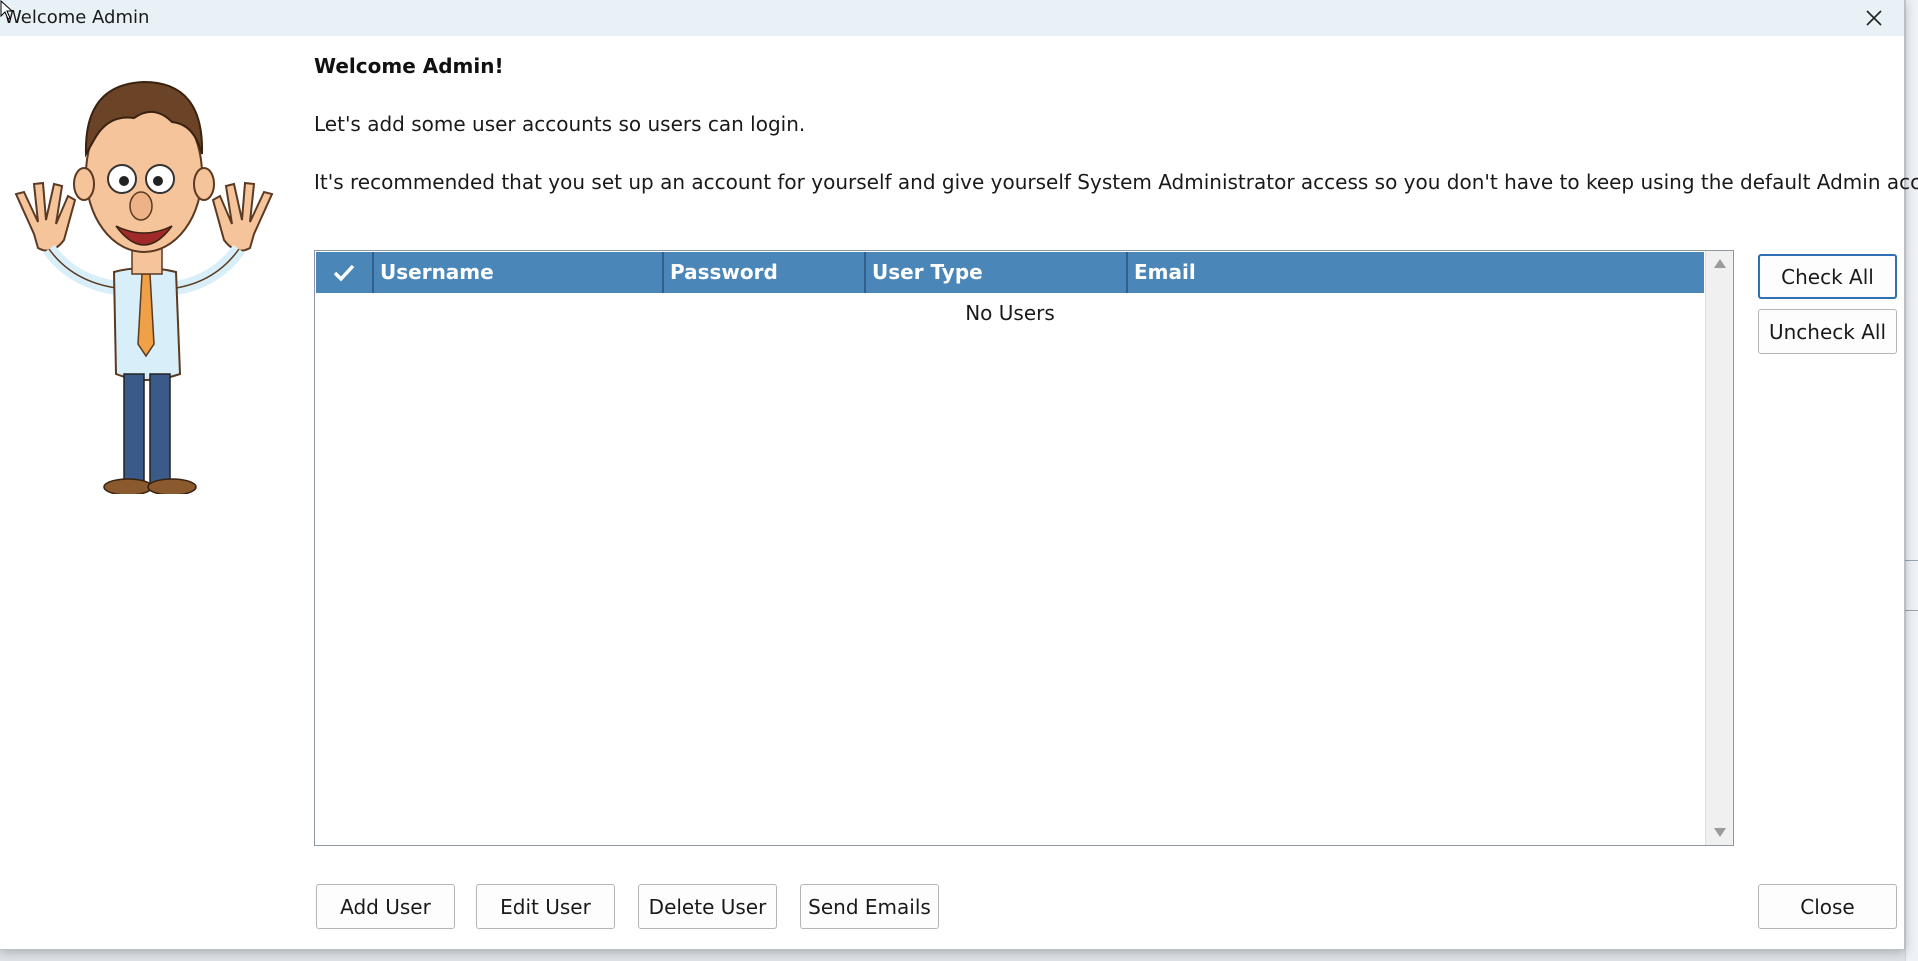  Describe the element at coordinates (869, 906) in the screenshot. I see `send-emails-button: Send Emails` at that location.